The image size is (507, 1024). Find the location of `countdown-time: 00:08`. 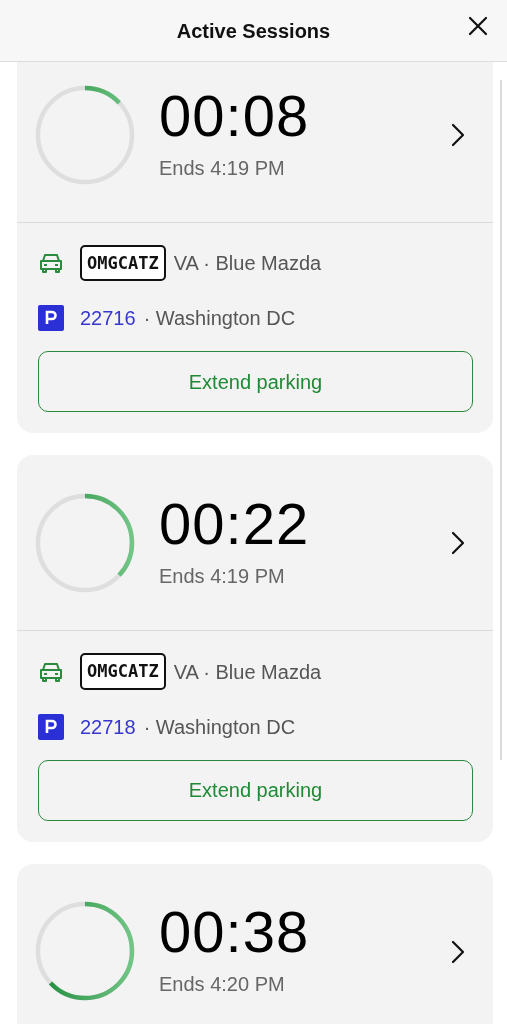

countdown-time: 00:08 is located at coordinates (234, 115).